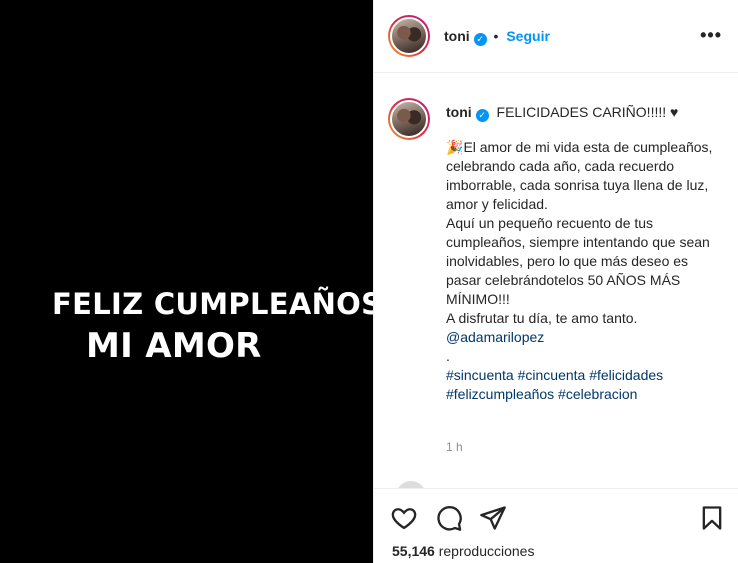 Image resolution: width=738 pixels, height=563 pixels. Describe the element at coordinates (556, 36) in the screenshot. I see `post-header: toni ✓ • Seguir •••` at that location.